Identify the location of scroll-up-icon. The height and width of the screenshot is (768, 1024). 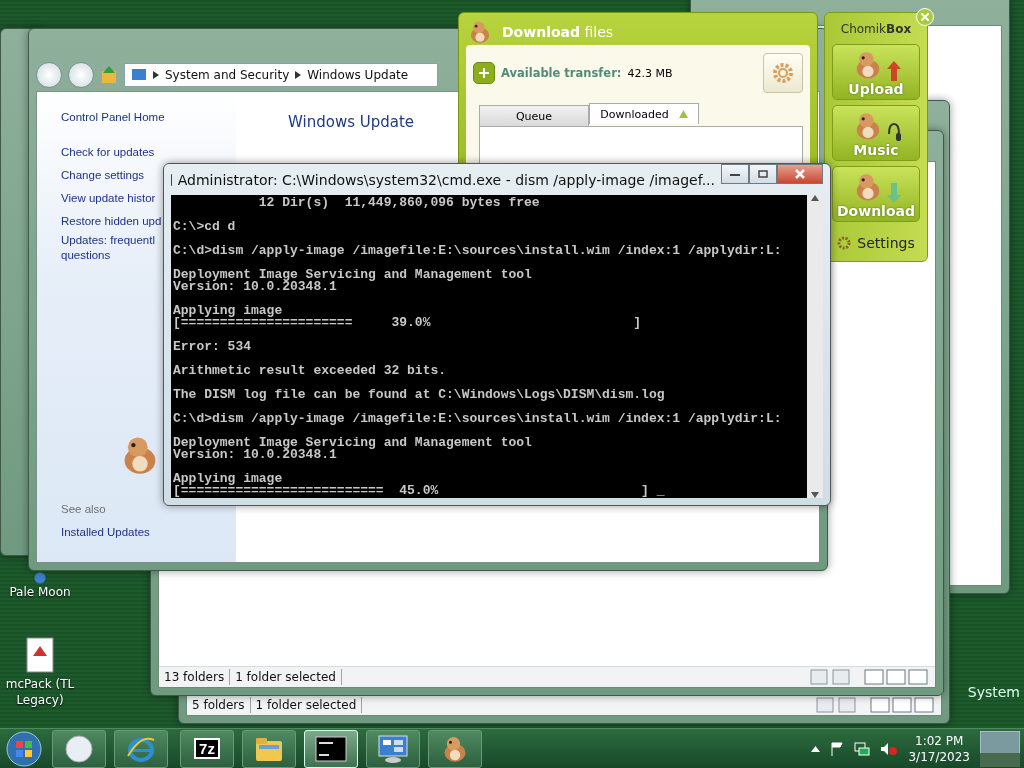
(815, 198).